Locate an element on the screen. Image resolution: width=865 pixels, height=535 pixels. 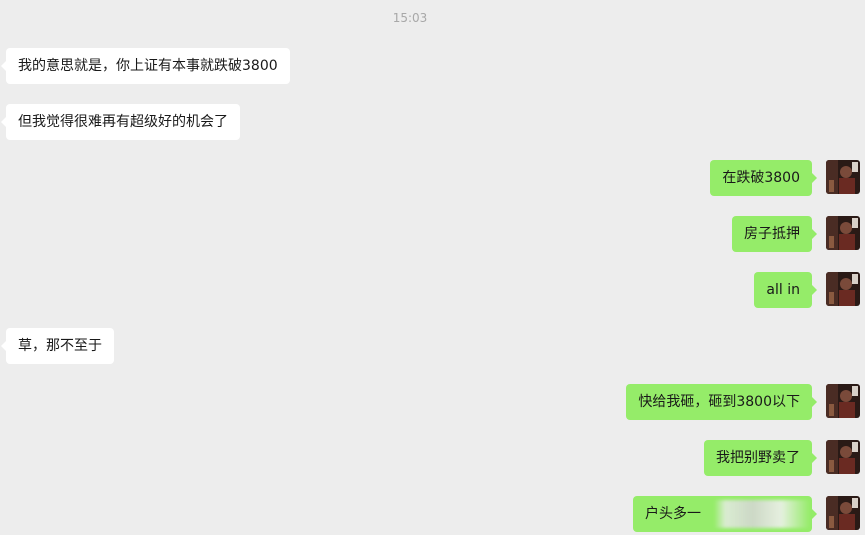
message-bubble-outgoing: 在跌破3800 is located at coordinates (763, 178).